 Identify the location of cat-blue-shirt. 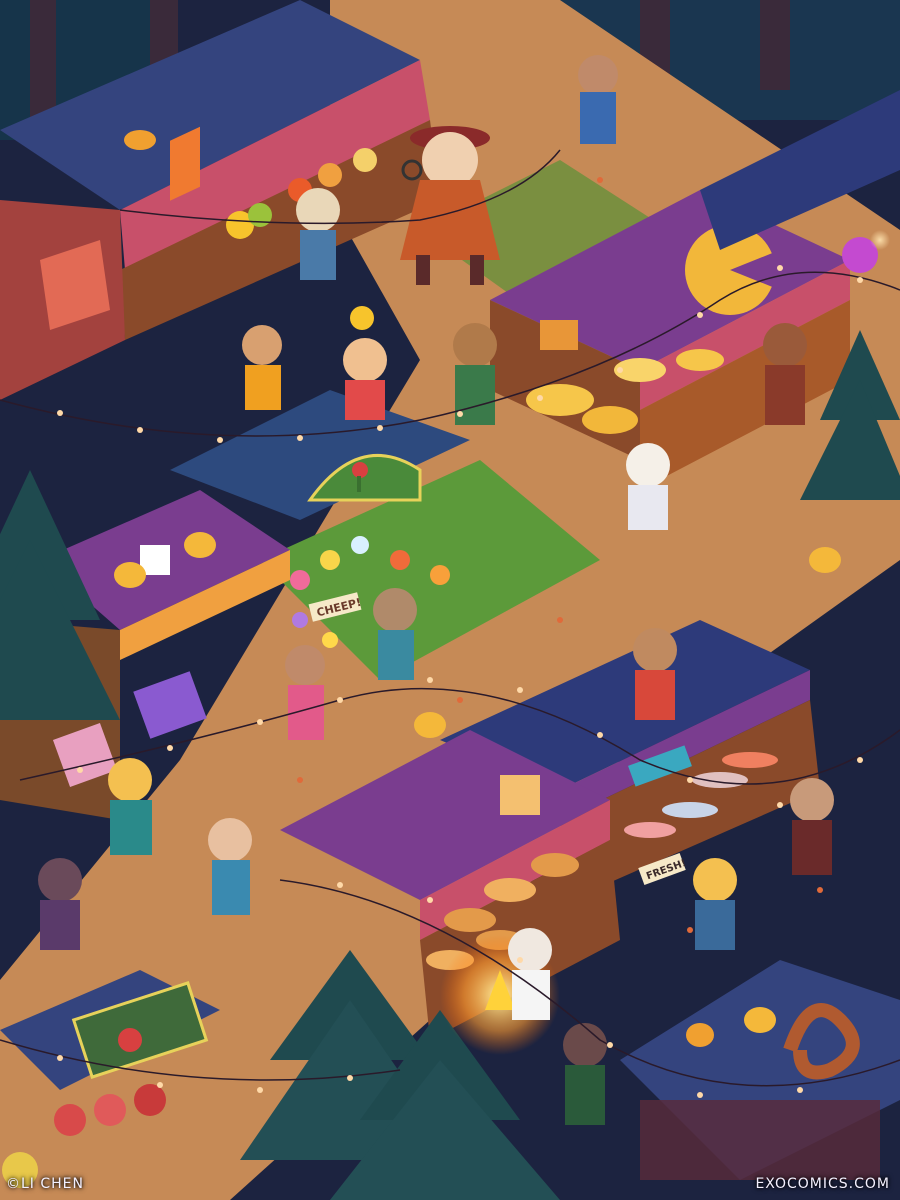
(230, 866).